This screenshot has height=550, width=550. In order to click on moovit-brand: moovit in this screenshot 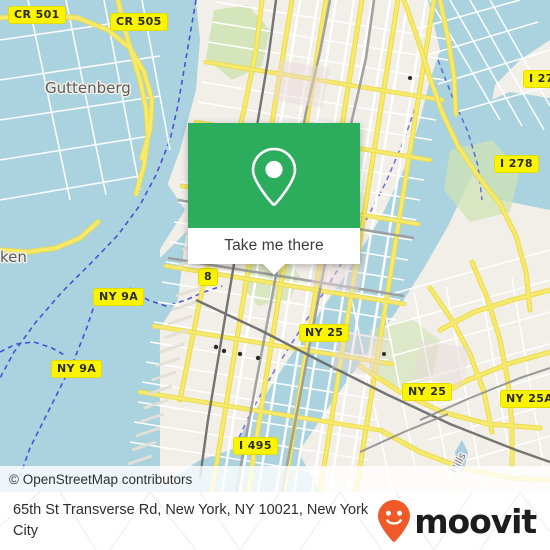, I will do `click(457, 521)`.